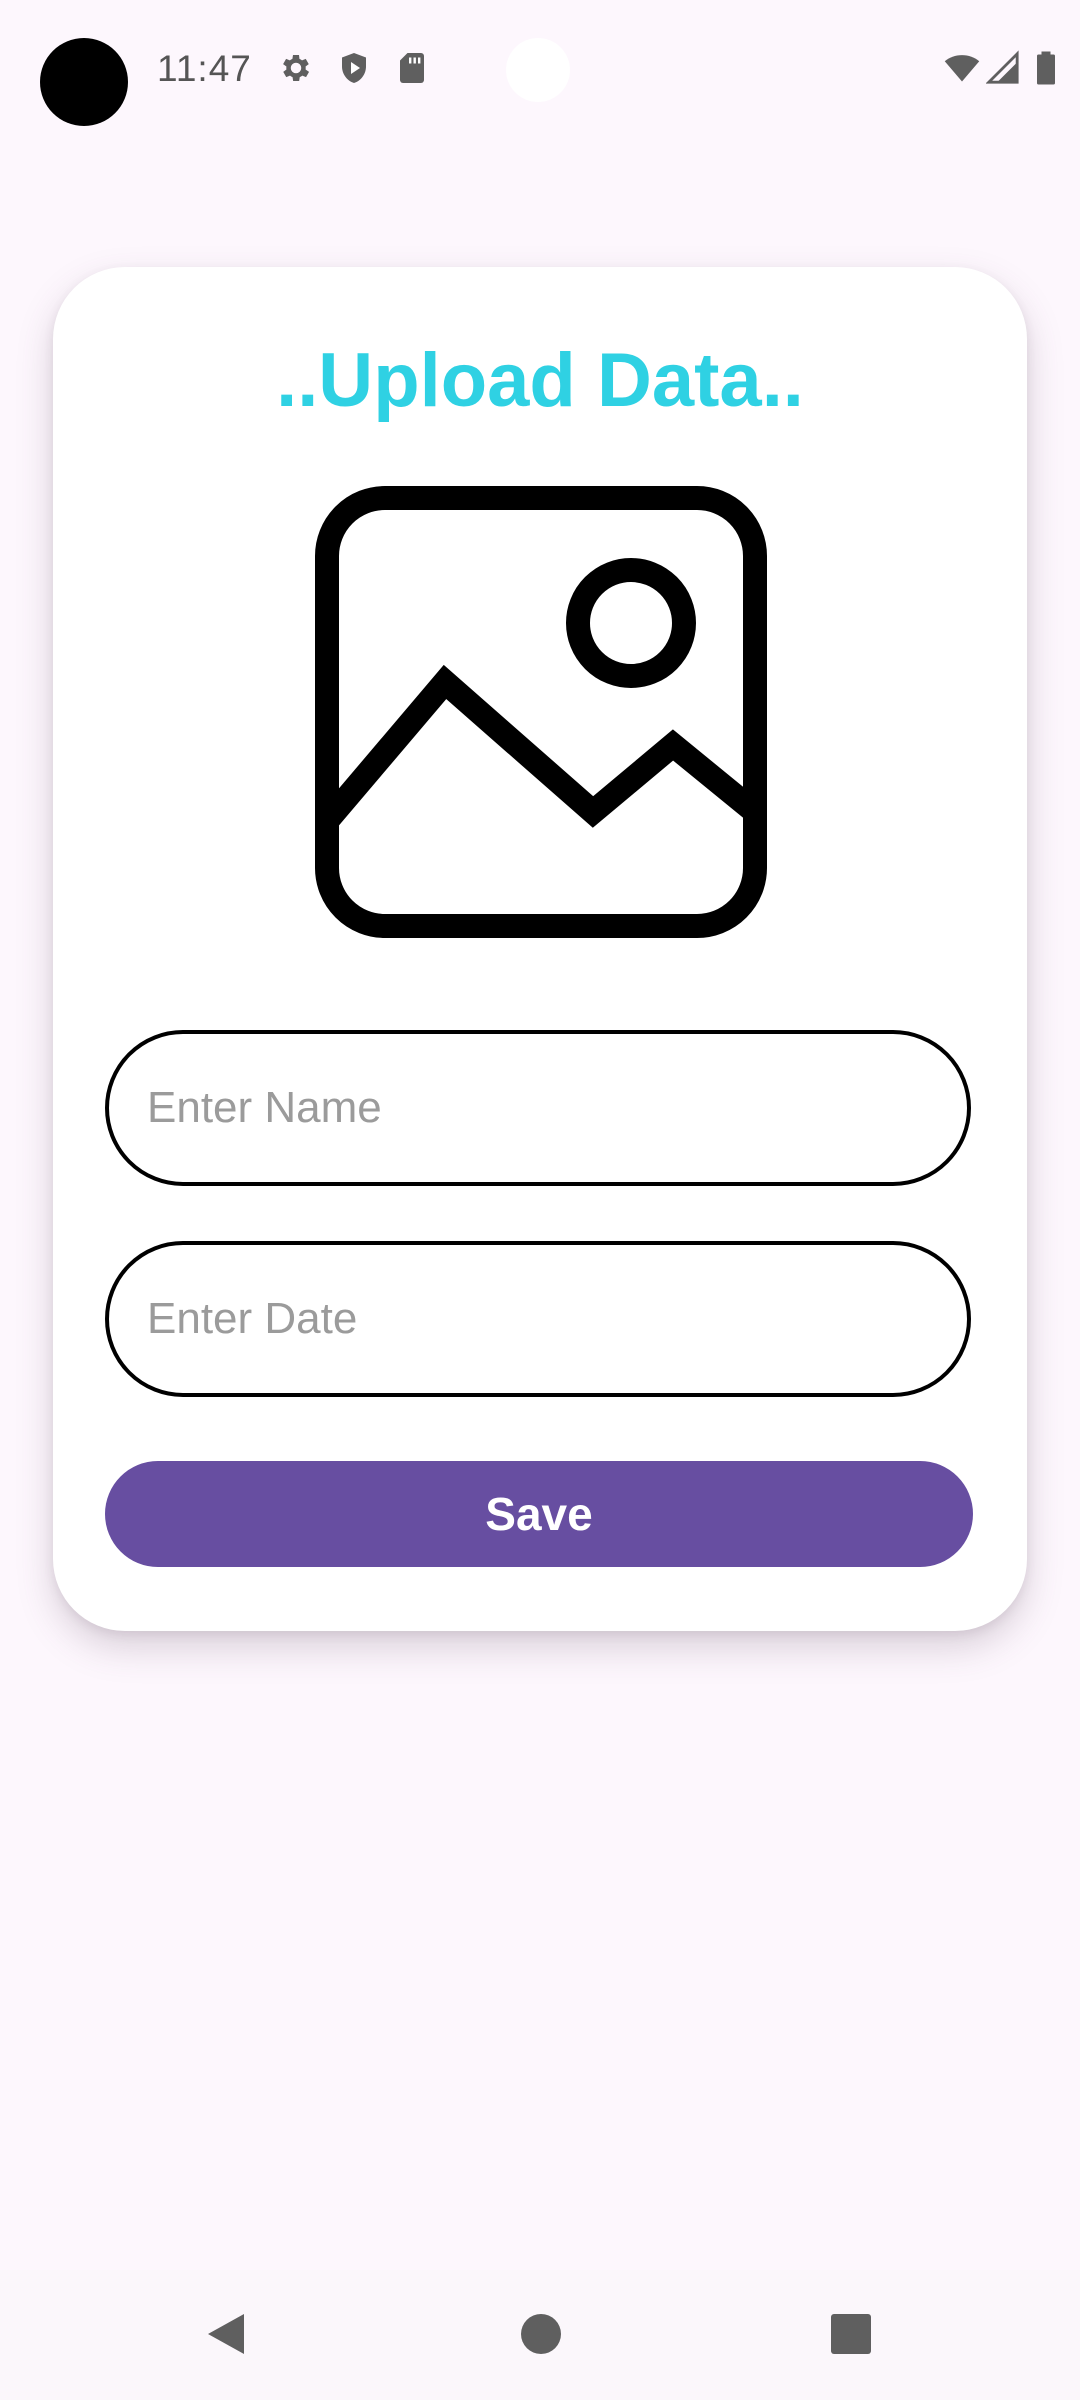 Image resolution: width=1080 pixels, height=2400 pixels. I want to click on front-sensor, so click(538, 70).